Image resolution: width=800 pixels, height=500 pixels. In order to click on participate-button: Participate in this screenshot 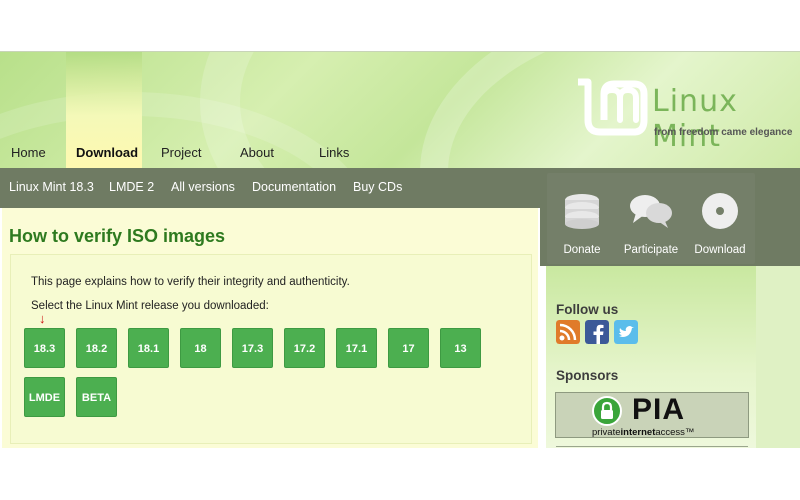, I will do `click(651, 218)`.